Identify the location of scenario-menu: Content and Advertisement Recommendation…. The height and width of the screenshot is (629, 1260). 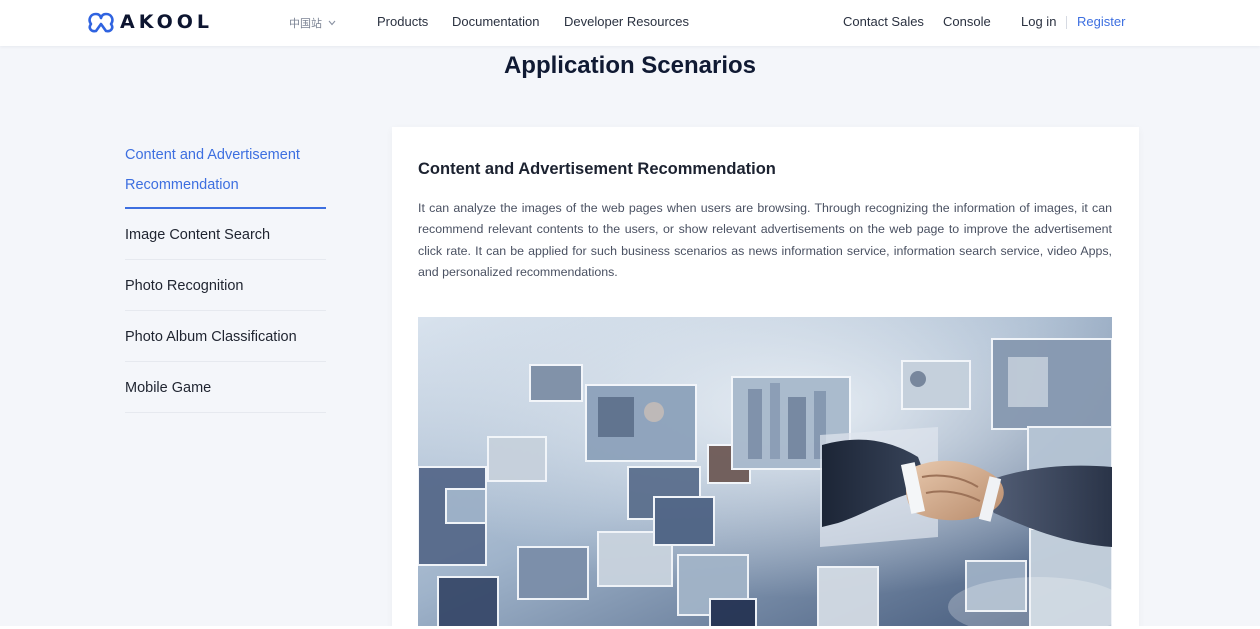
(225, 276).